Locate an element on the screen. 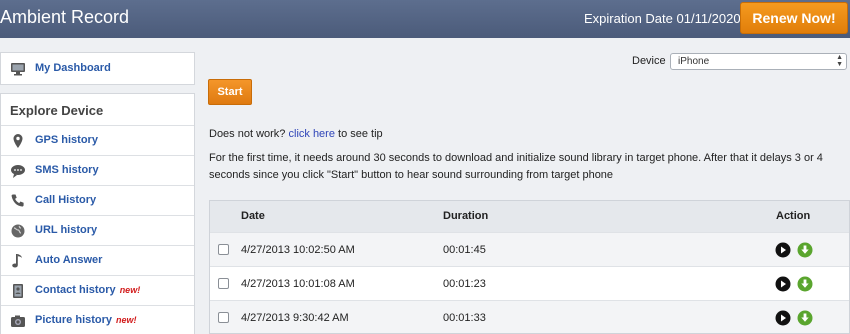 The image size is (850, 334). tip-prefix: Does not work? is located at coordinates (247, 134).